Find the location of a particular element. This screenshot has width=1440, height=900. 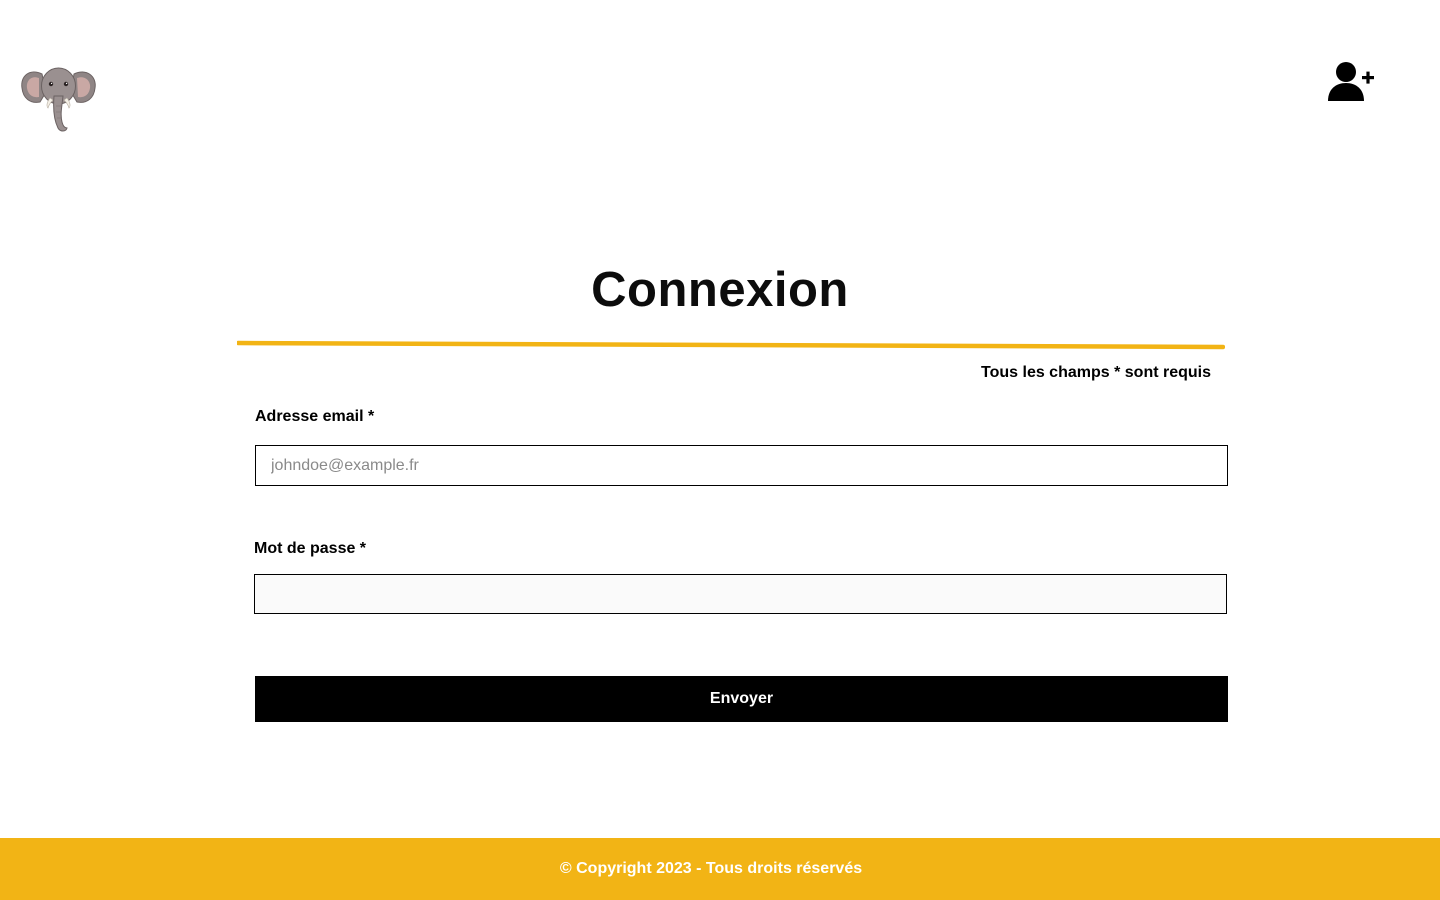

elephant-logo-icon is located at coordinates (59, 98).